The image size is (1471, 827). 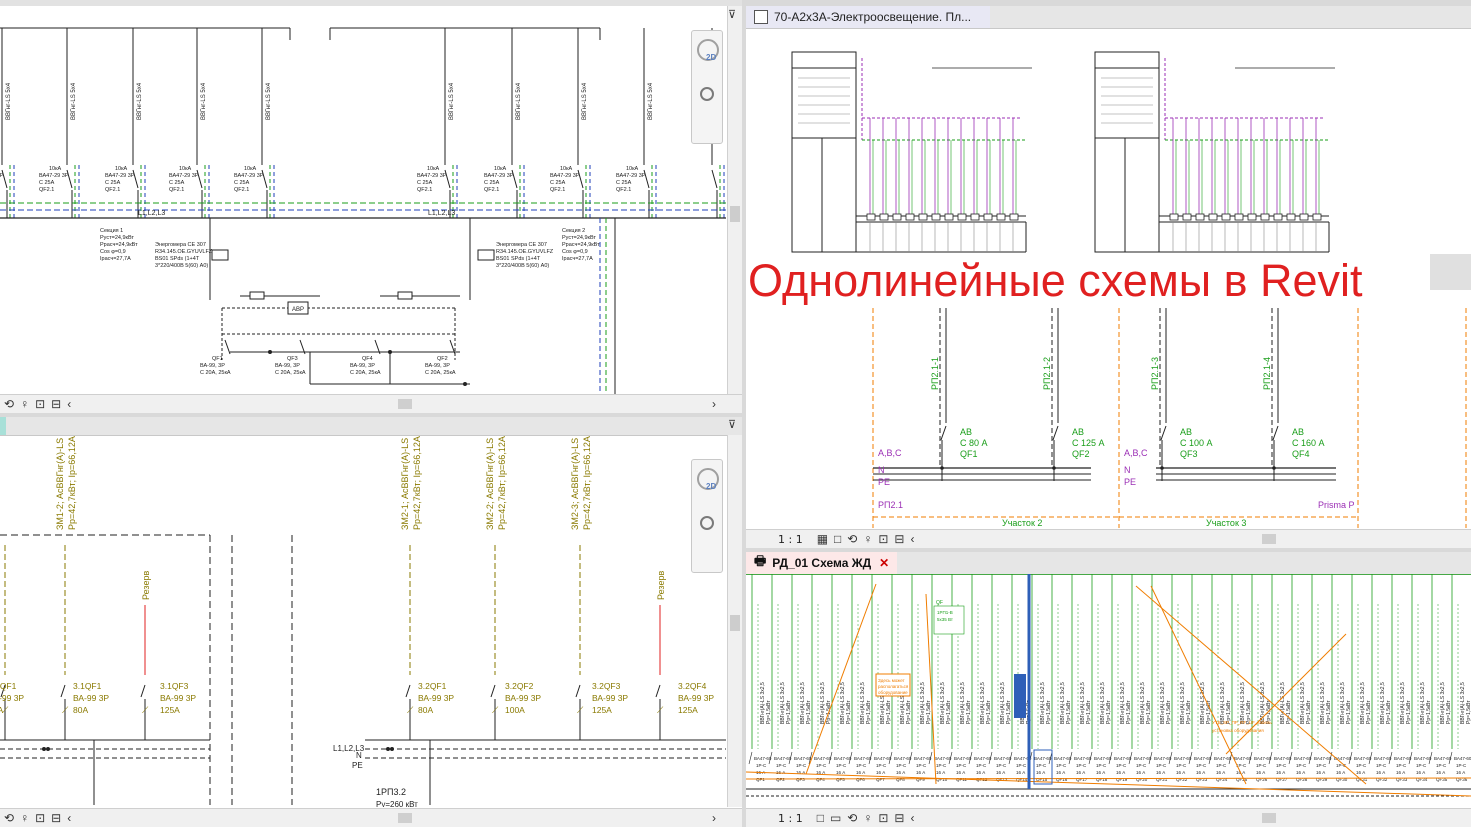 I want to click on tab-rd01-schema: 🖶 РД_01 Схема ЖД ✕, so click(x=822, y=563).